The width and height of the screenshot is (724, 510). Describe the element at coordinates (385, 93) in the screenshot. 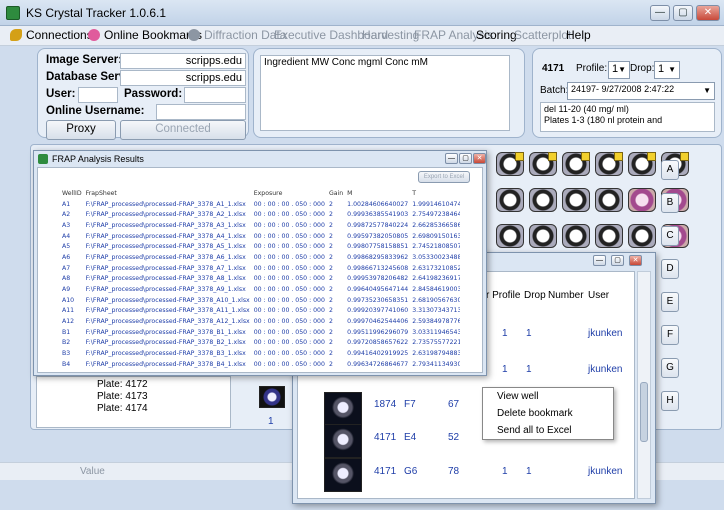

I see `ingredients-box: Ingredient MW Conc mgml Conc mM` at that location.